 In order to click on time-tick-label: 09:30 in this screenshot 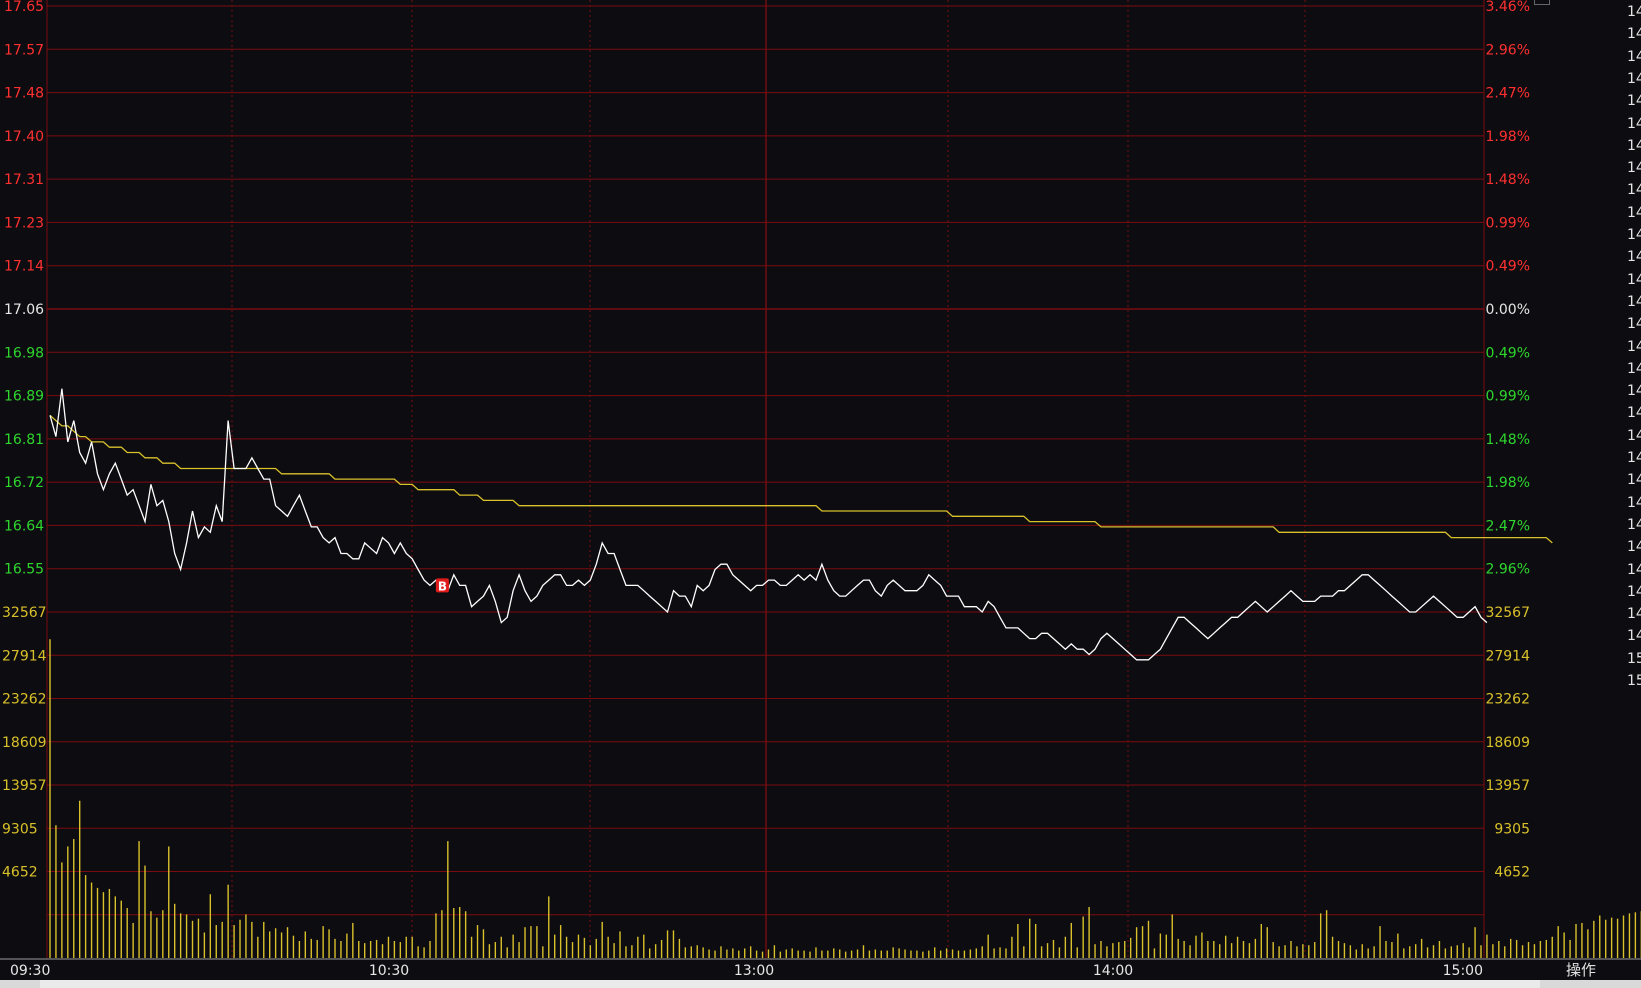, I will do `click(30, 971)`.